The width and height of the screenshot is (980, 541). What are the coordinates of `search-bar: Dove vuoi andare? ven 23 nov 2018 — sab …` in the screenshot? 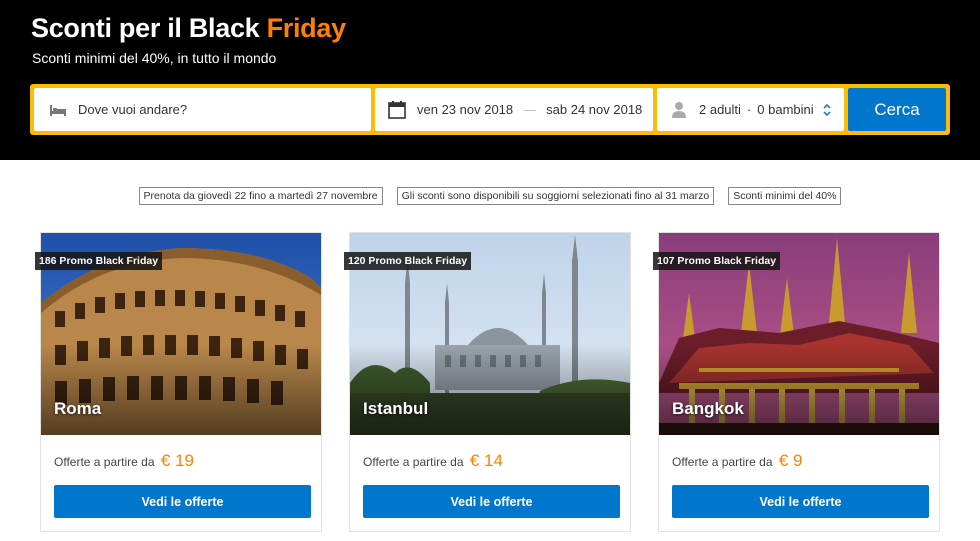 It's located at (490, 109).